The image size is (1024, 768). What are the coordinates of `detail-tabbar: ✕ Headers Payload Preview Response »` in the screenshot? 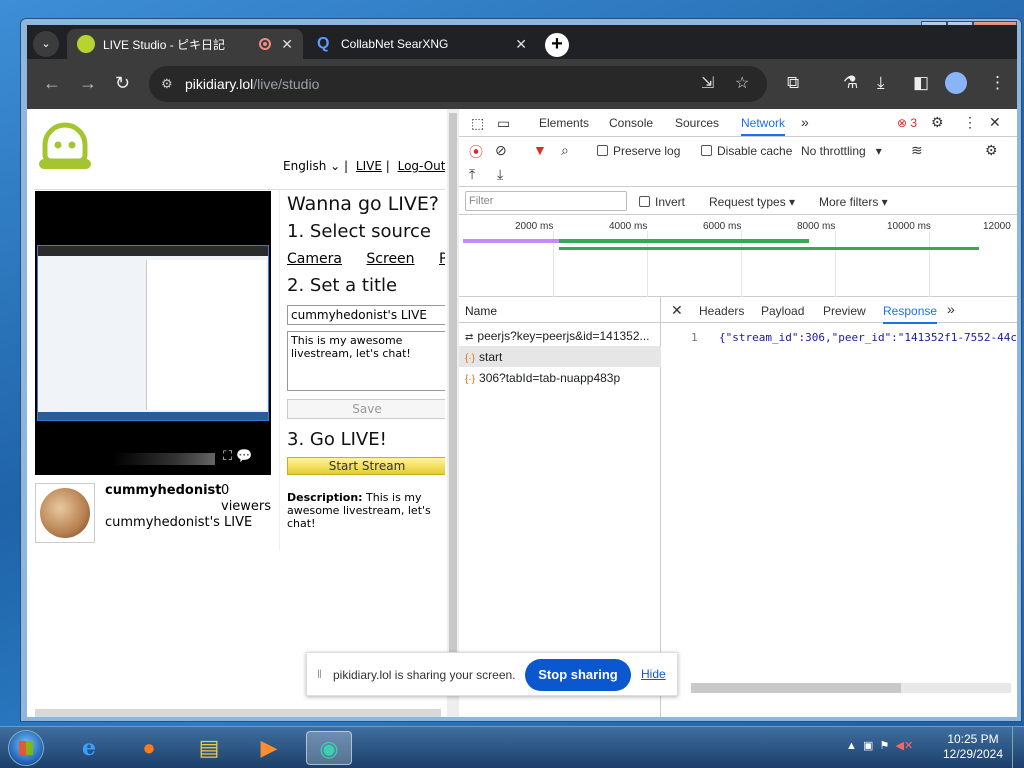 It's located at (839, 310).